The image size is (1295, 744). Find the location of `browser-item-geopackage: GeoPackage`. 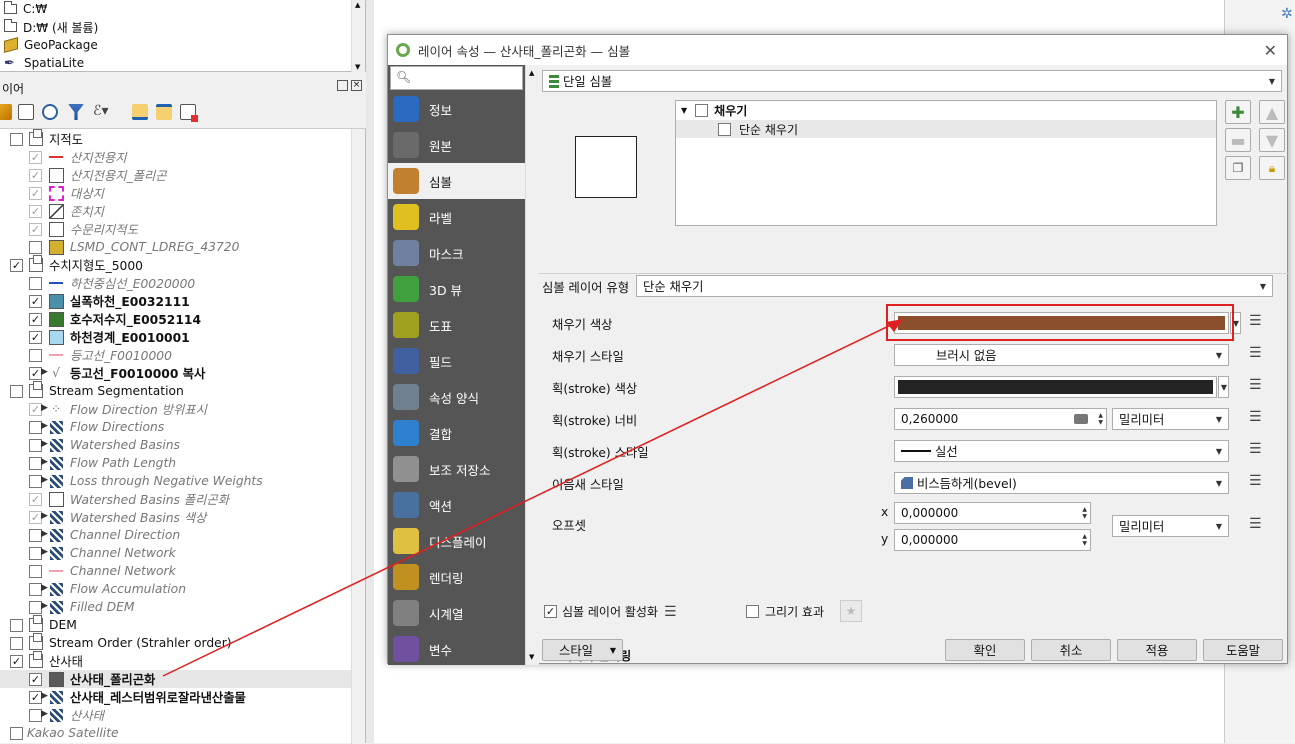

browser-item-geopackage: GeoPackage is located at coordinates (51, 45).